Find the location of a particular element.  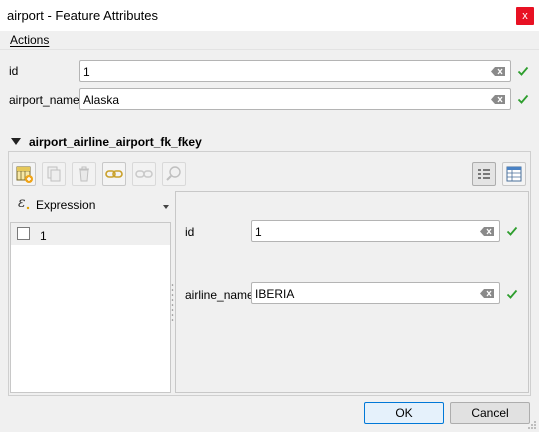

form-view-icon is located at coordinates (484, 174).